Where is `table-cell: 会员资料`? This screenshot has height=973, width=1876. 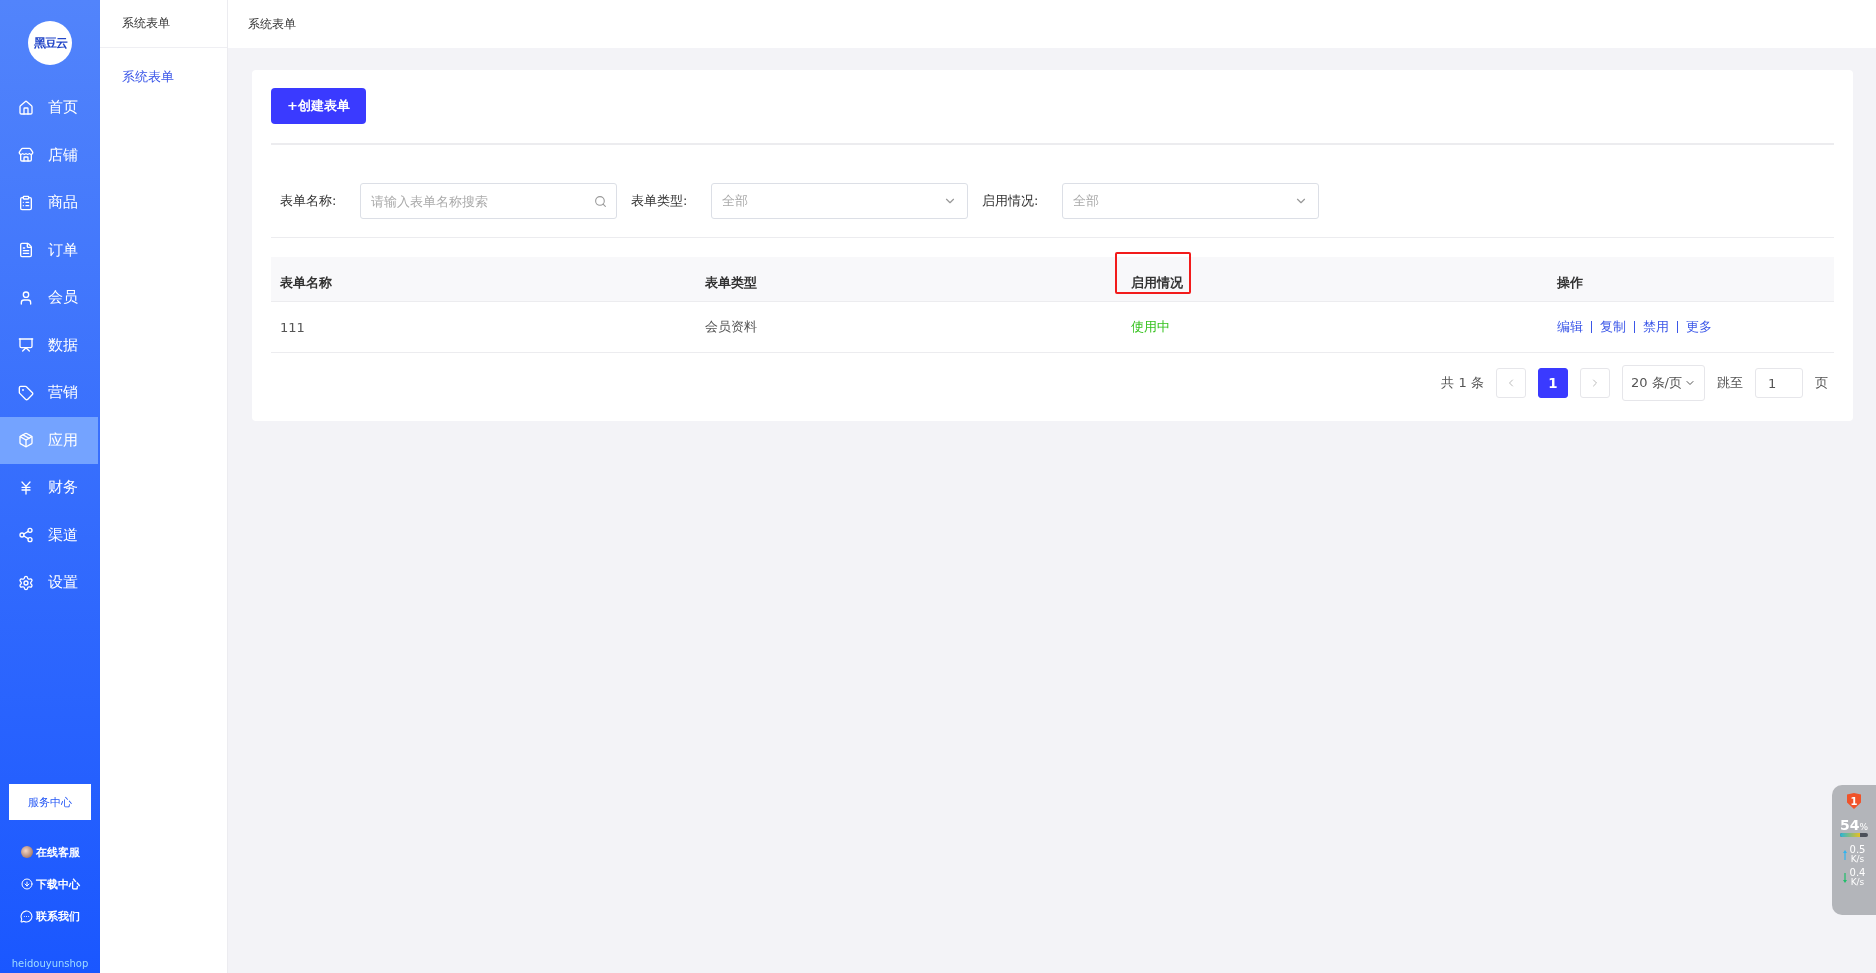
table-cell: 会员资料 is located at coordinates (731, 327).